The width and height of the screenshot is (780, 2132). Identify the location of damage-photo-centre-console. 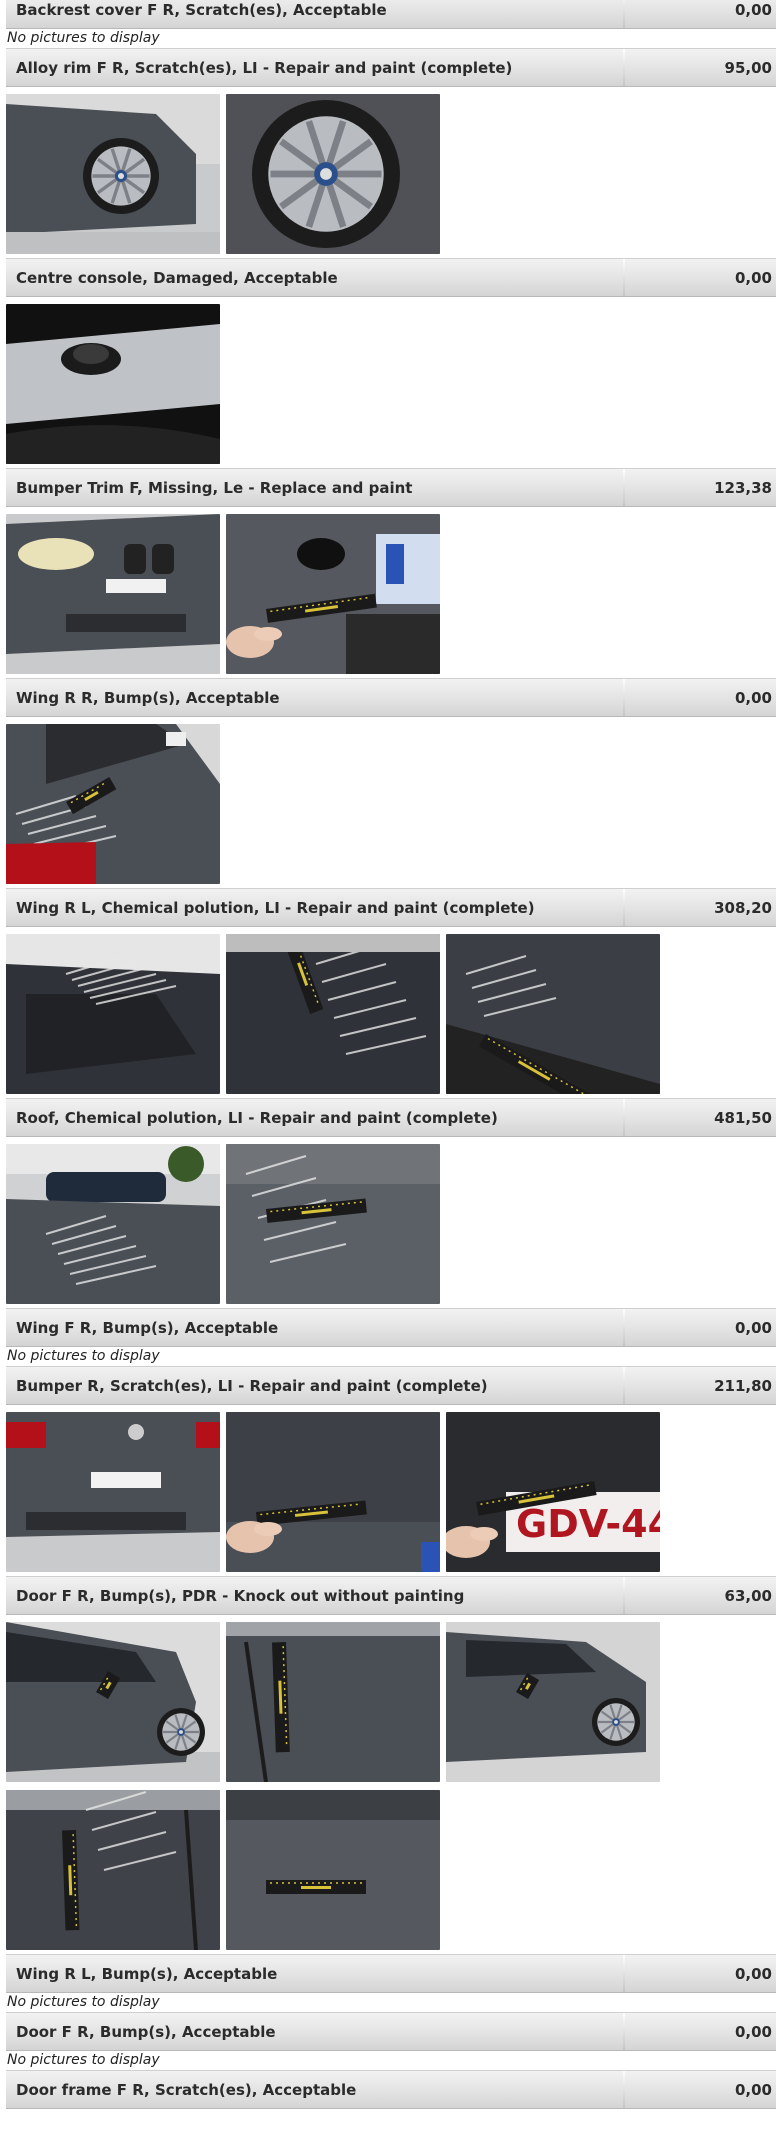
(113, 384).